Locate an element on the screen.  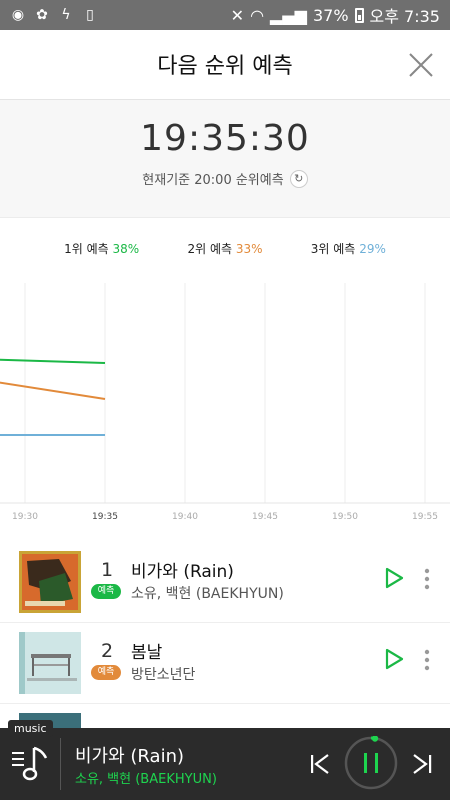
mute-icon: ✕ is located at coordinates (237, 15).